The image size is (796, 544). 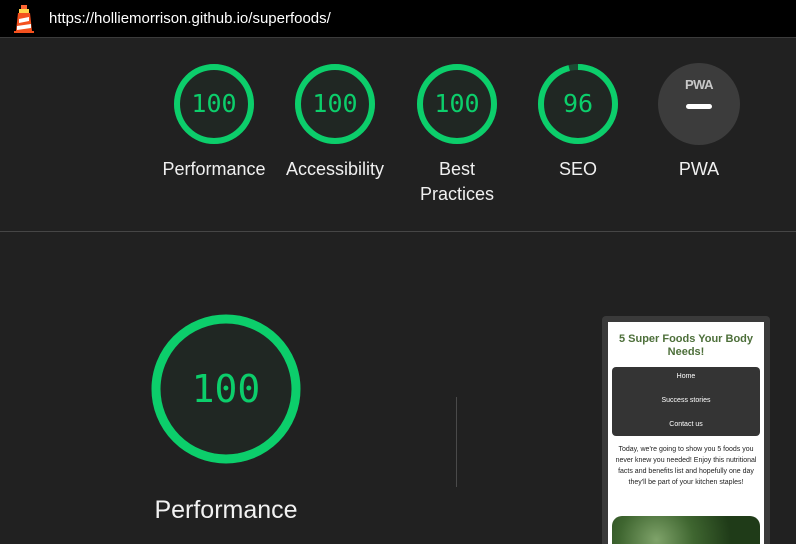 What do you see at coordinates (456, 442) in the screenshot?
I see `divider` at bounding box center [456, 442].